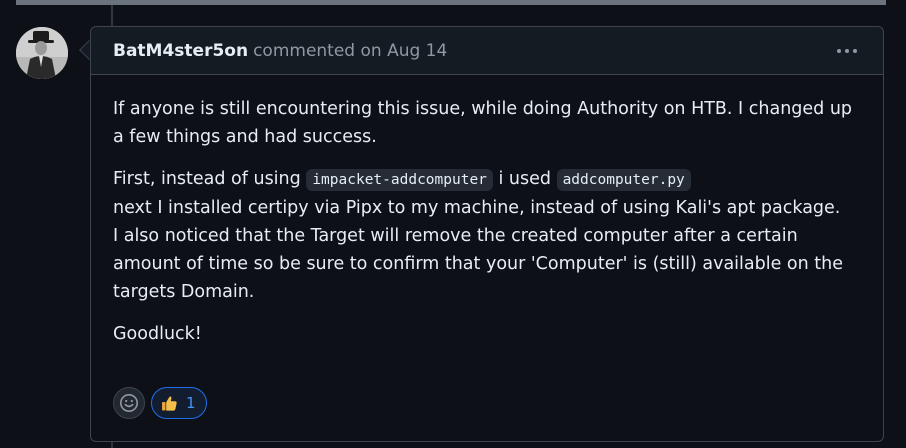  What do you see at coordinates (210, 179) in the screenshot?
I see `text-fragment: First, instead of using` at bounding box center [210, 179].